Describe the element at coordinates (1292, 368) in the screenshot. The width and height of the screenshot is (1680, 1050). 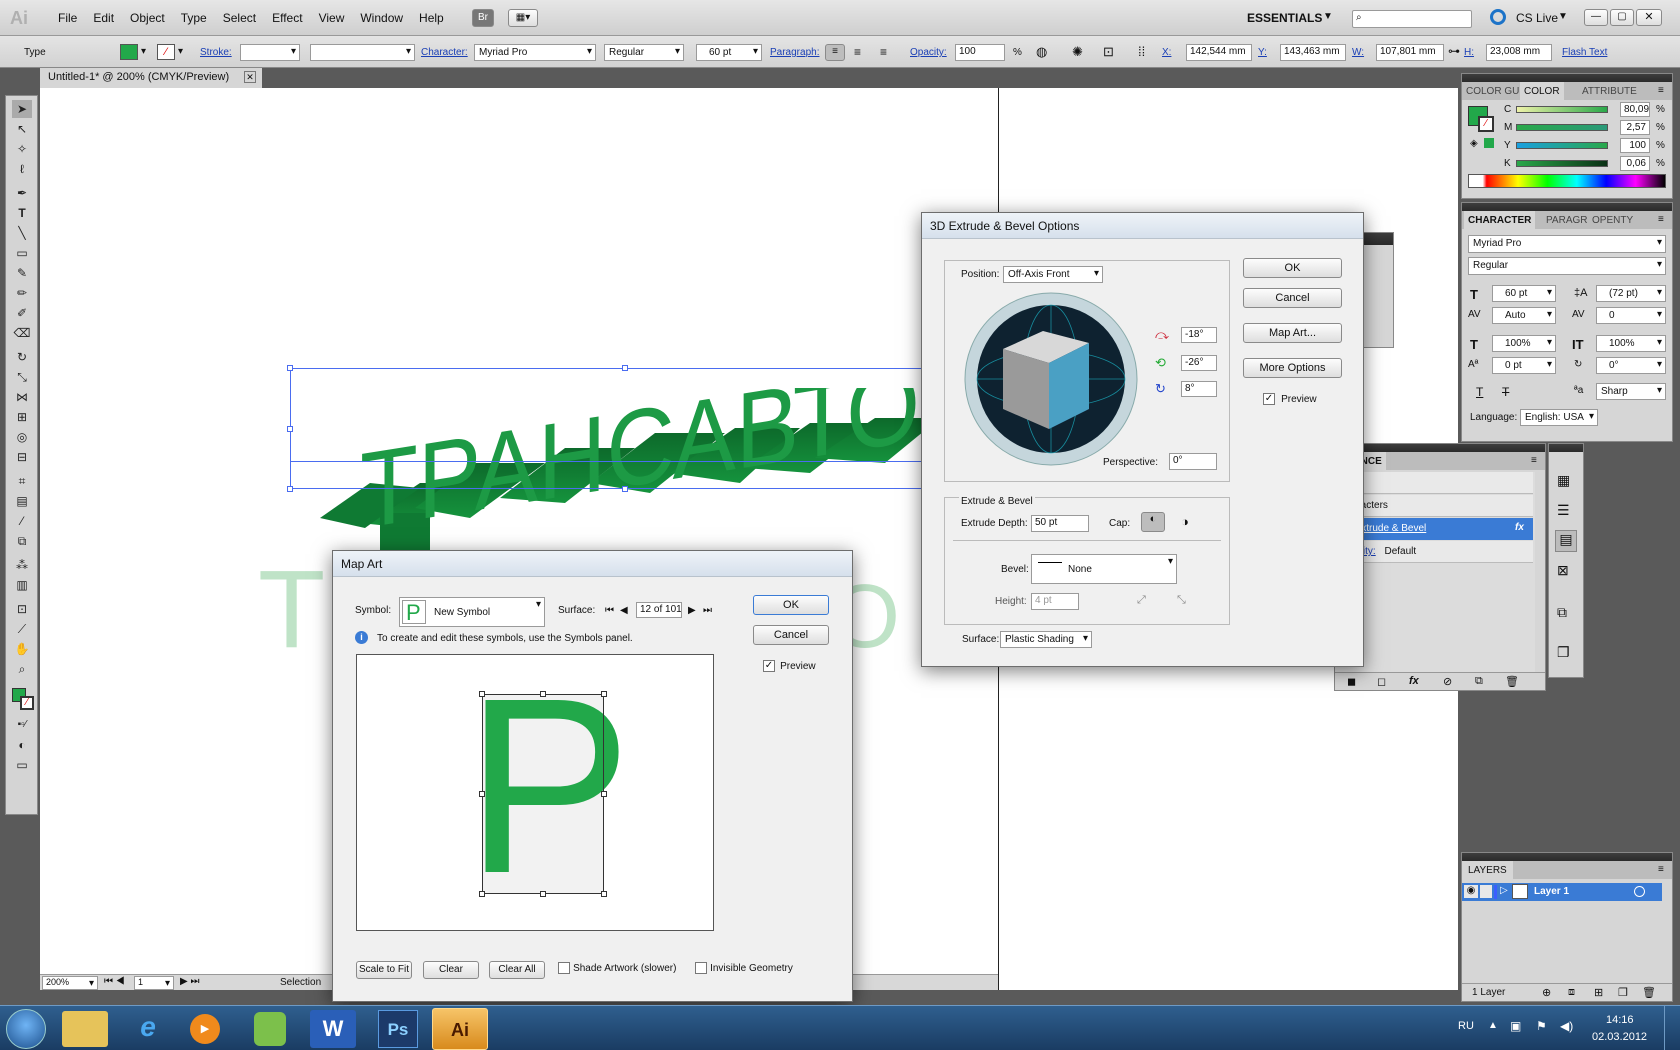
I see `more-options-button: More Options` at that location.